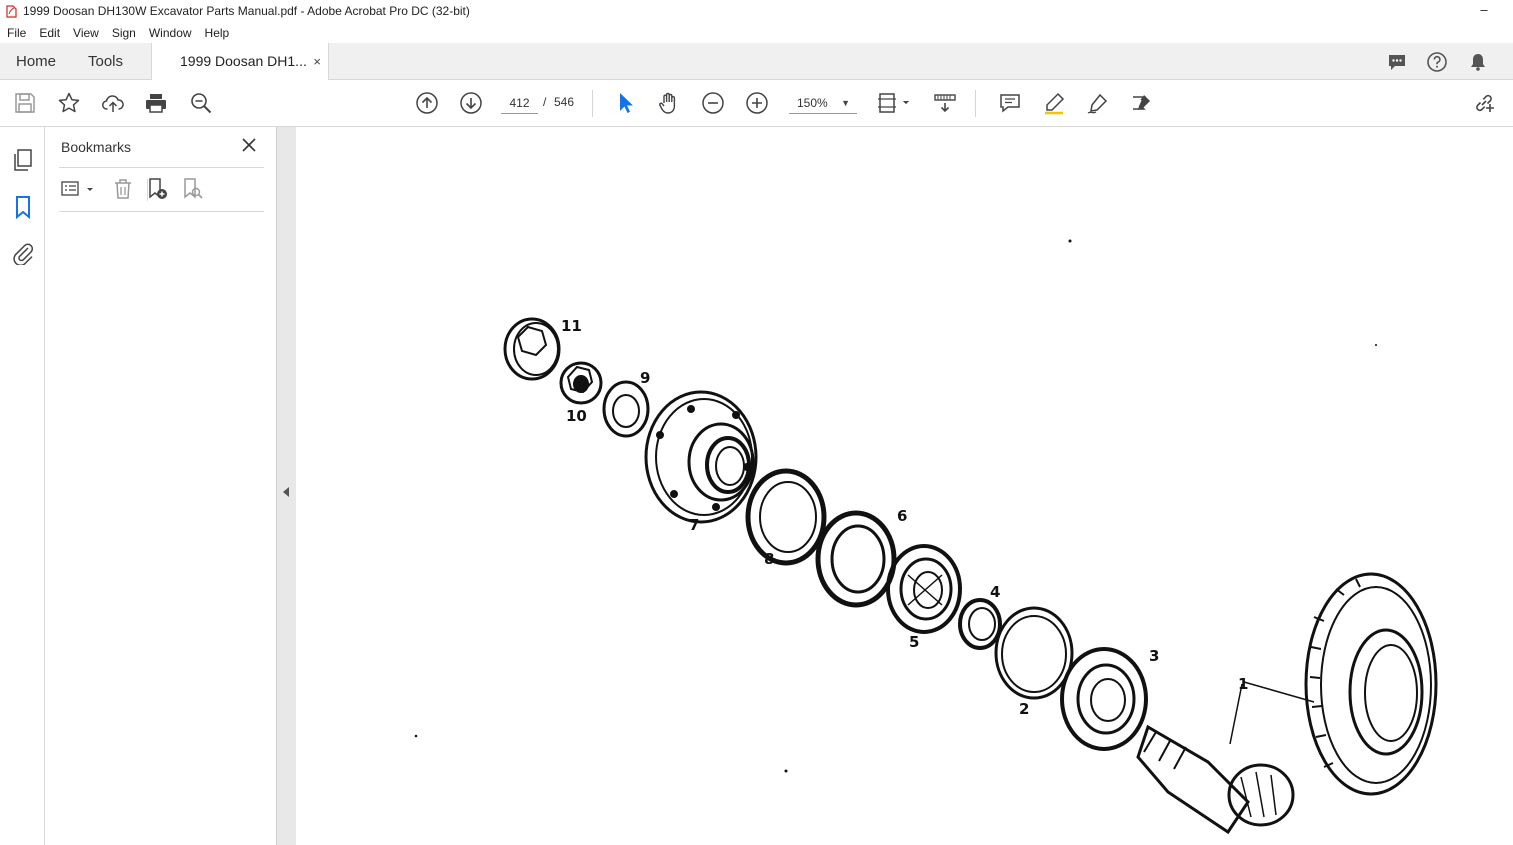 This screenshot has height=845, width=1513. I want to click on menu-view: View, so click(85, 33).